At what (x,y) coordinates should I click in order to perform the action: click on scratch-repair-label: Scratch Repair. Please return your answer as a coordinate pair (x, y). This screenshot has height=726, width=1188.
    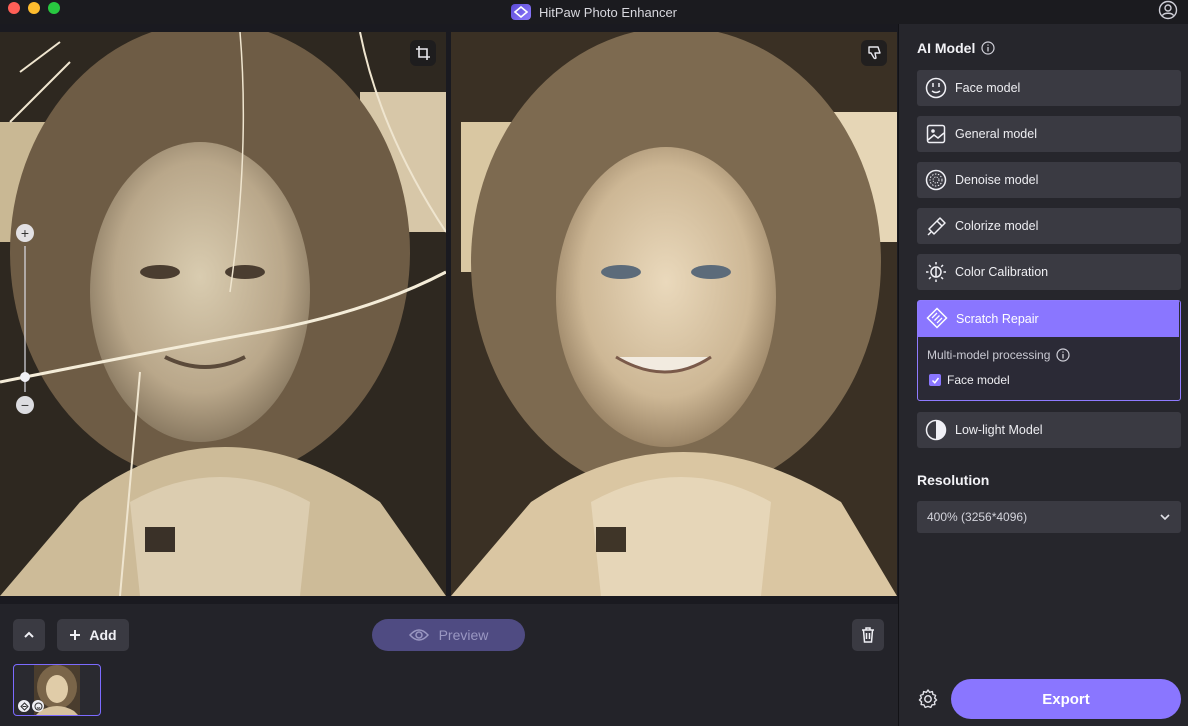
    Looking at the image, I should click on (997, 319).